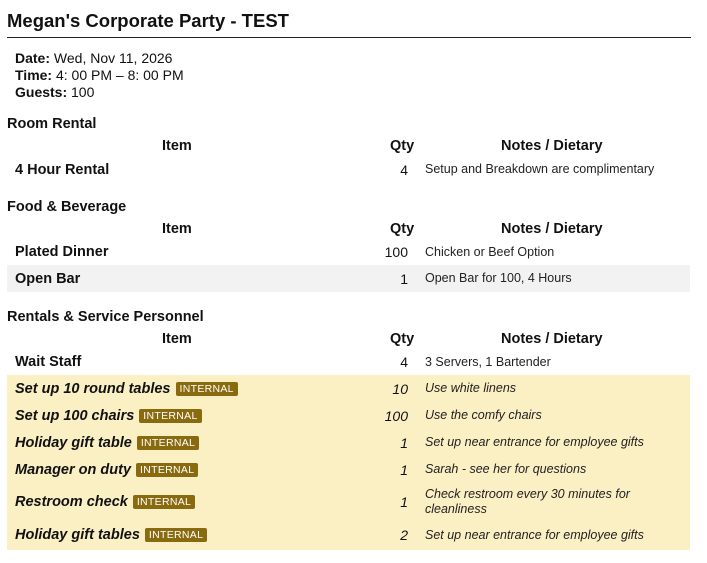 This screenshot has width=707, height=563. I want to click on row-notes: 3 Servers, 1 Bartender, so click(488, 361).